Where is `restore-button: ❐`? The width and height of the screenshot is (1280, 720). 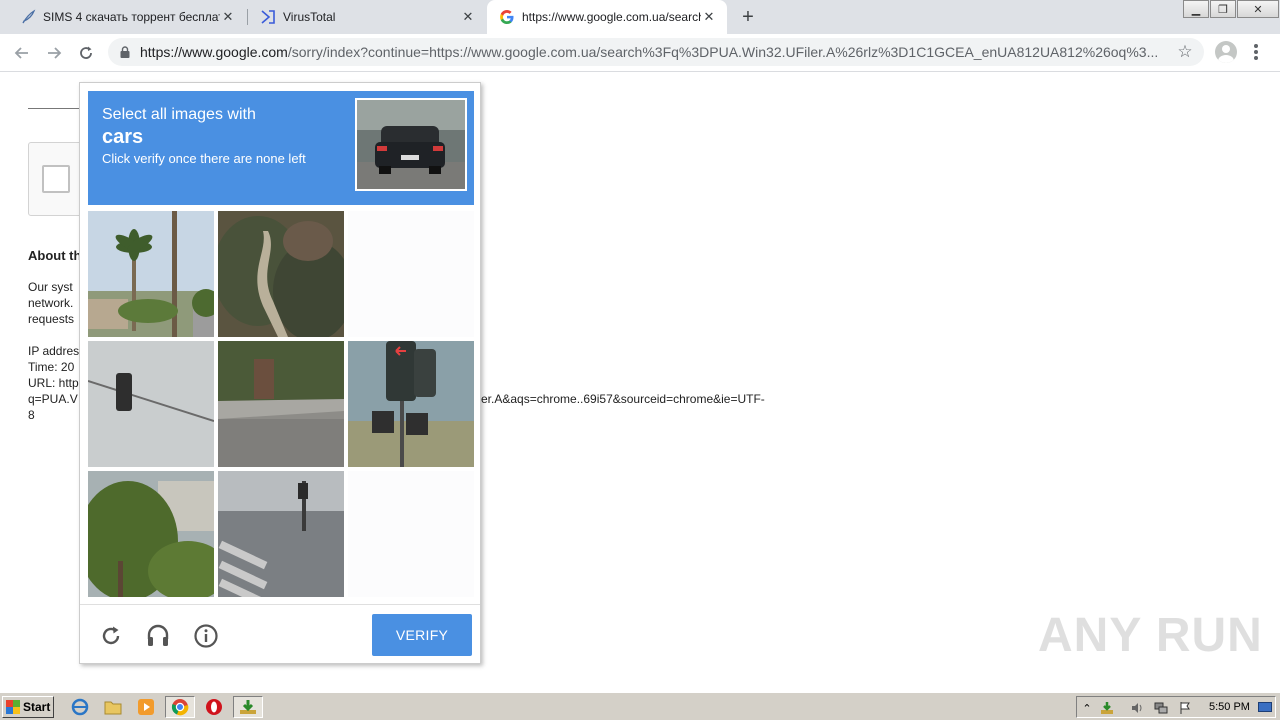
restore-button: ❐ is located at coordinates (1223, 9).